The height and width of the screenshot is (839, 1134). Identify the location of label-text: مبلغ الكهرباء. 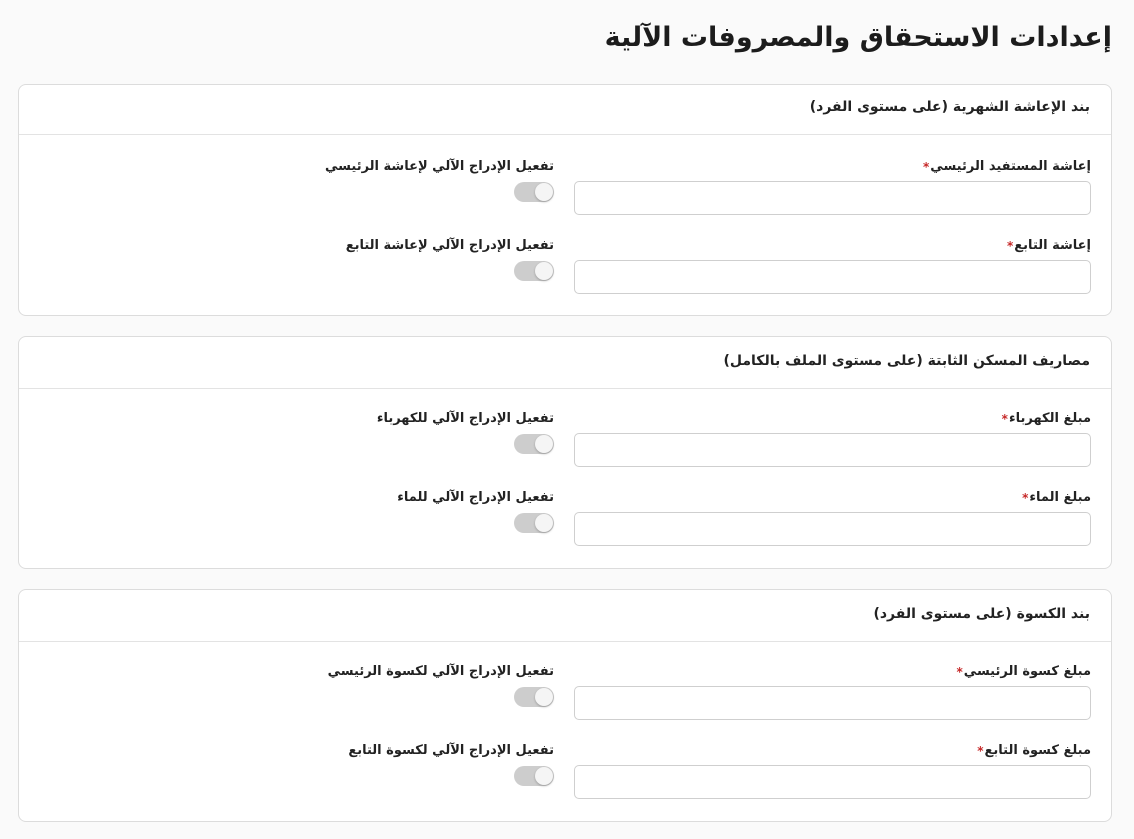
(1049, 418).